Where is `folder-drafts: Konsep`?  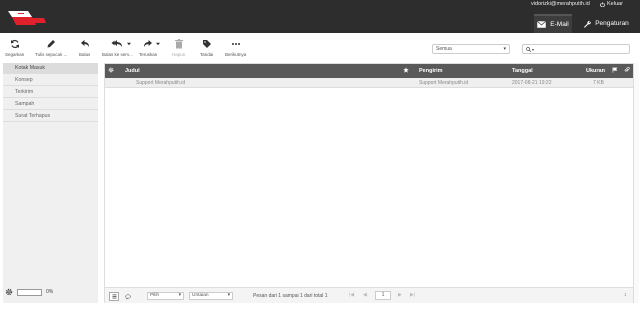 folder-drafts: Konsep is located at coordinates (50, 80).